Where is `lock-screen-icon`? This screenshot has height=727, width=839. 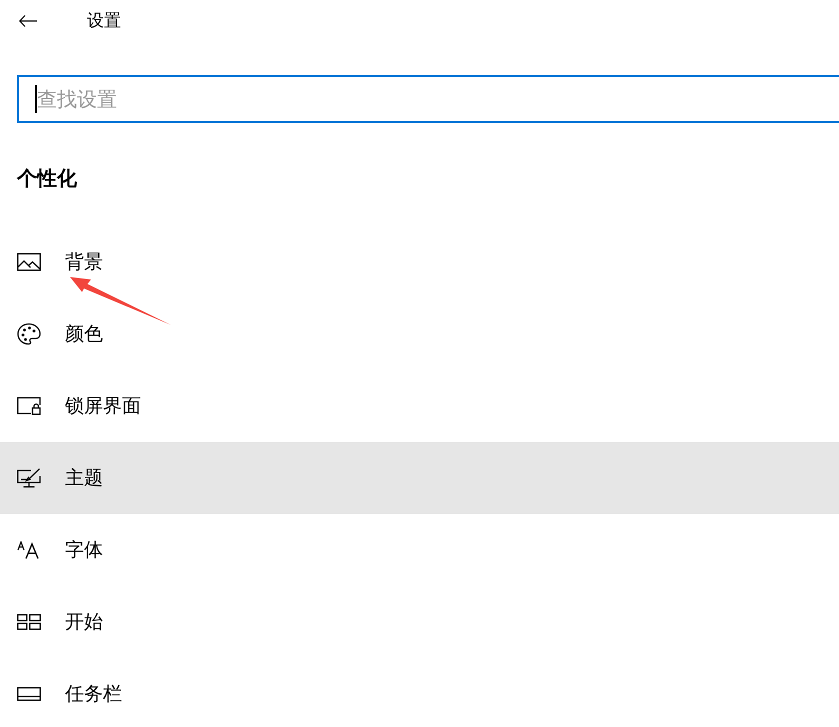 lock-screen-icon is located at coordinates (29, 406).